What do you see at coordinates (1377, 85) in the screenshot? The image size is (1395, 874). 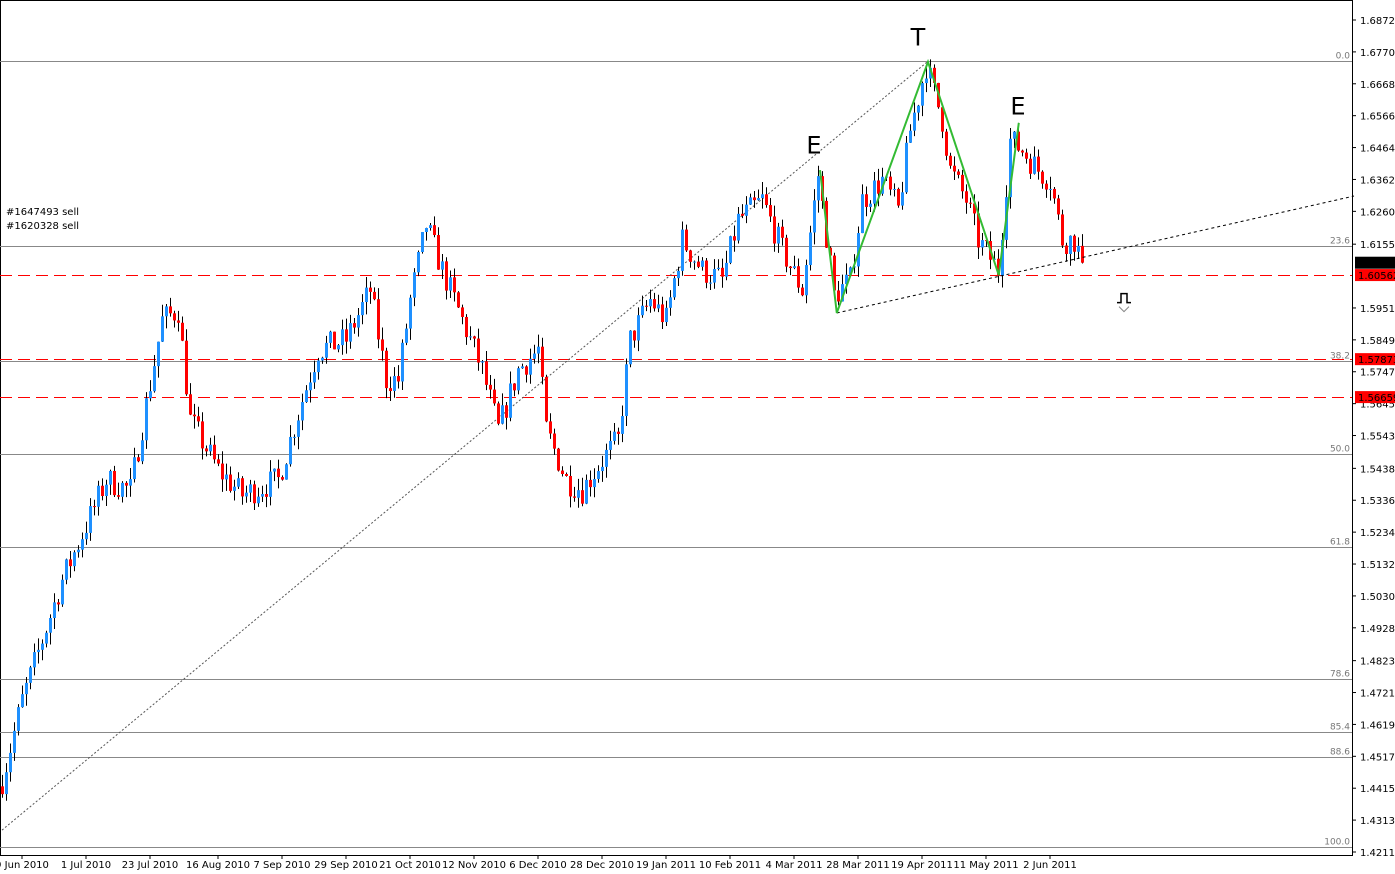 I see `price-tick-label: 1.66680` at bounding box center [1377, 85].